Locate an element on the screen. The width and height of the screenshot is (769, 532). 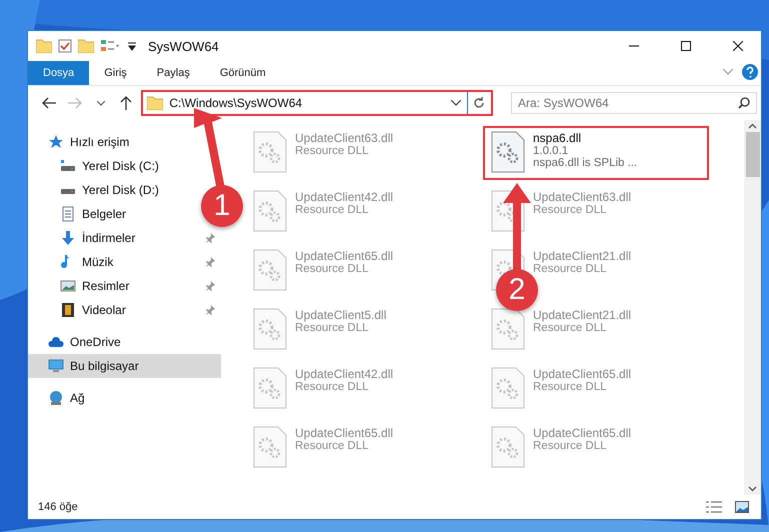
nav-item: Ağ is located at coordinates (59, 398).